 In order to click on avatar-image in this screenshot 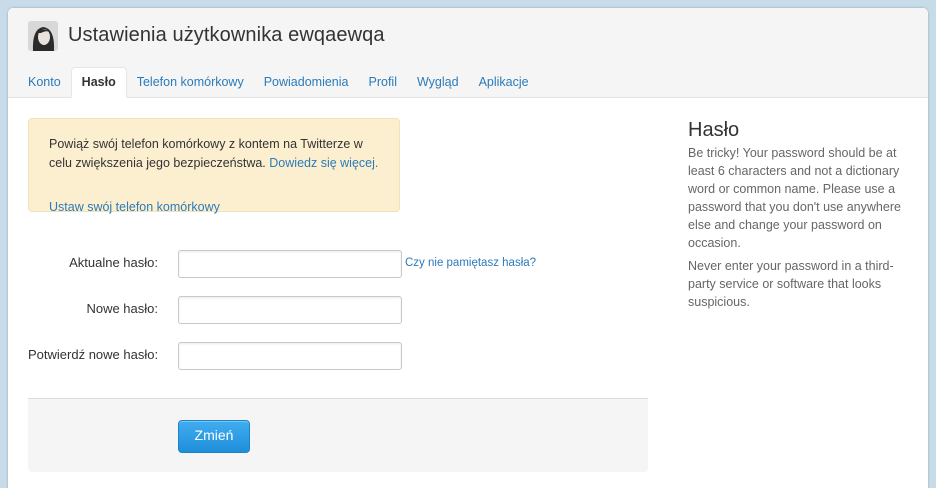, I will do `click(43, 36)`.